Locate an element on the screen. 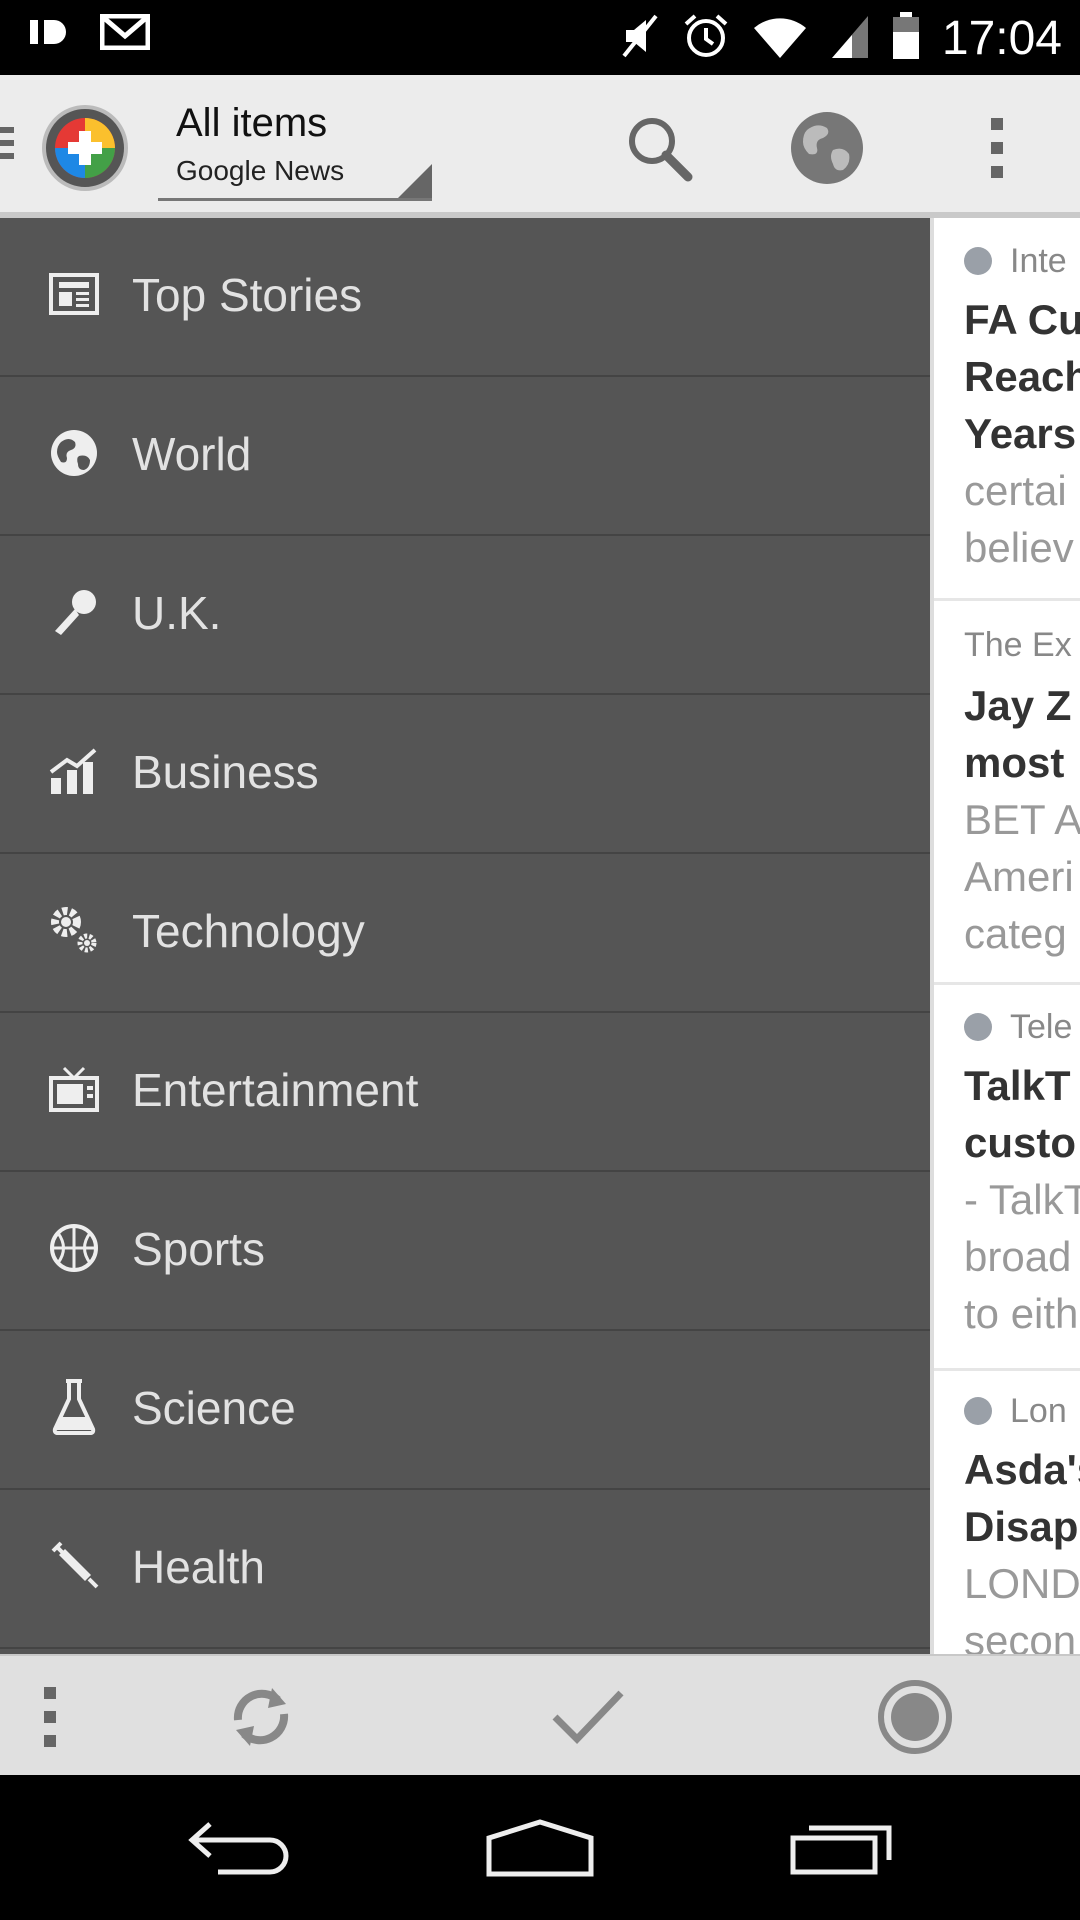  clock: 17:04 is located at coordinates (1001, 38).